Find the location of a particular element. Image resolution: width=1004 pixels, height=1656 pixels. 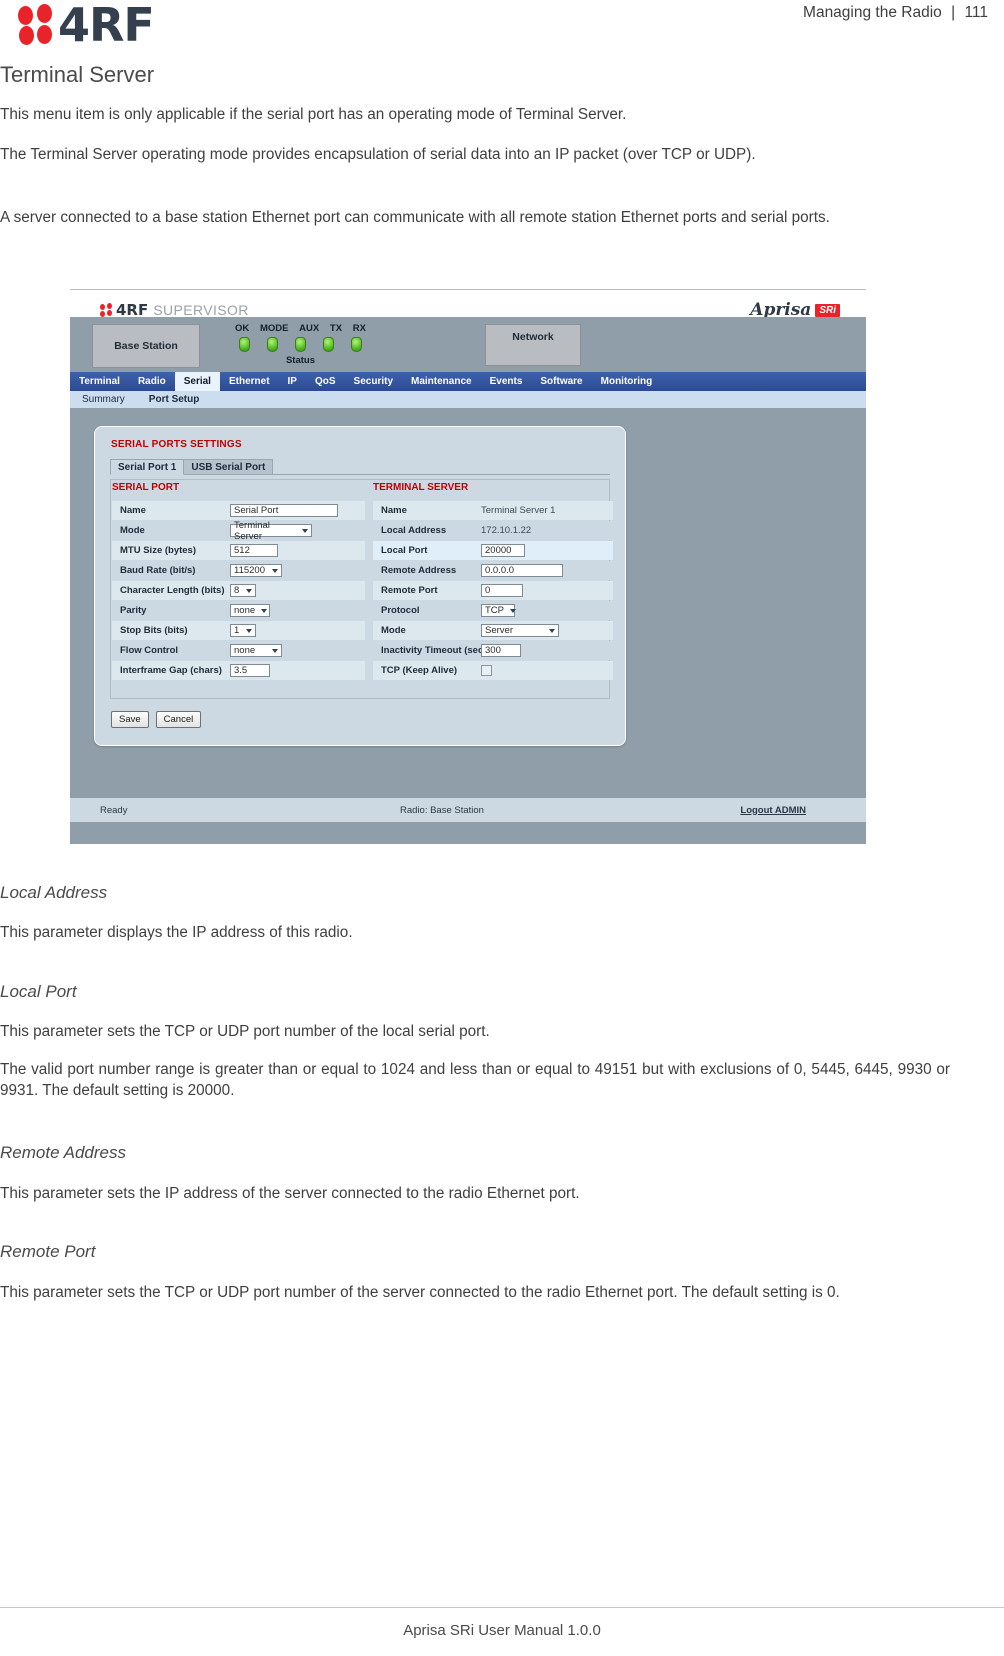

running-head: Managing the Radio | 111 is located at coordinates (895, 13).